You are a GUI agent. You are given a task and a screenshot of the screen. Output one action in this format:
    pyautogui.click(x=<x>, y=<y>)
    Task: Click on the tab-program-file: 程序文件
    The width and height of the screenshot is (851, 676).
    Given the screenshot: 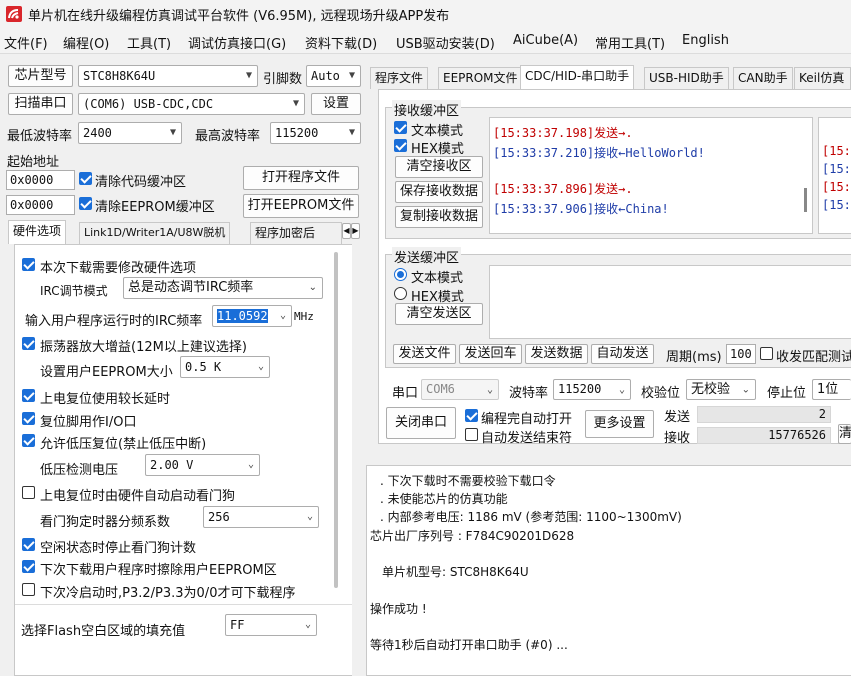 What is the action you would take?
    pyautogui.click(x=399, y=78)
    